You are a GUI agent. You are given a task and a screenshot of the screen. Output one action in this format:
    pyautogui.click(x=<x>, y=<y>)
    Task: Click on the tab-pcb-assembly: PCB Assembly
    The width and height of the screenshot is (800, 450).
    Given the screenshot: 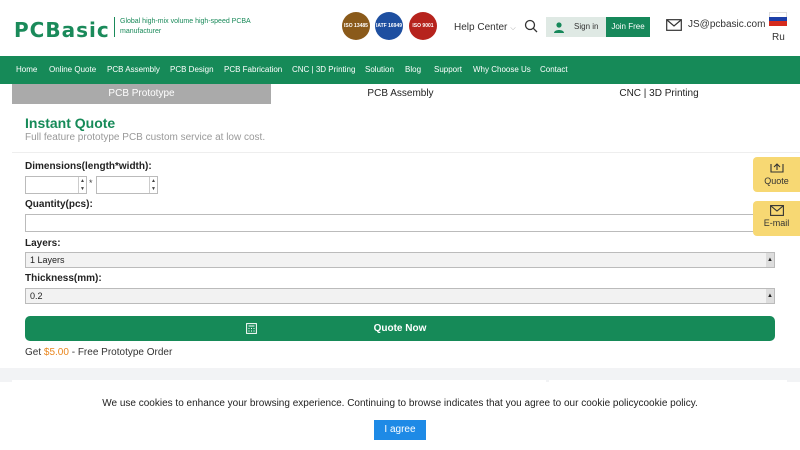 What is the action you would take?
    pyautogui.click(x=400, y=94)
    